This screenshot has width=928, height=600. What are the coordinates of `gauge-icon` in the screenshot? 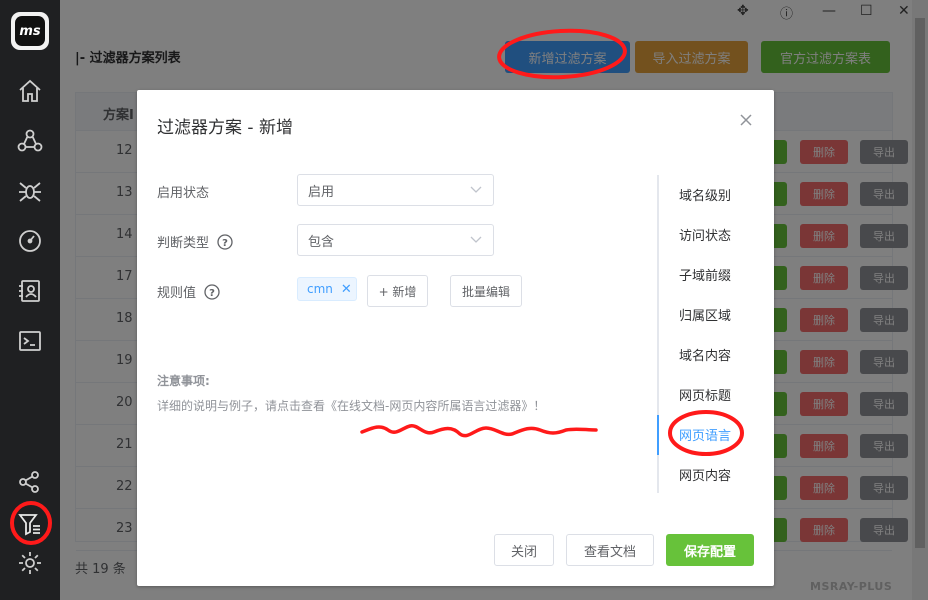 It's located at (30, 241).